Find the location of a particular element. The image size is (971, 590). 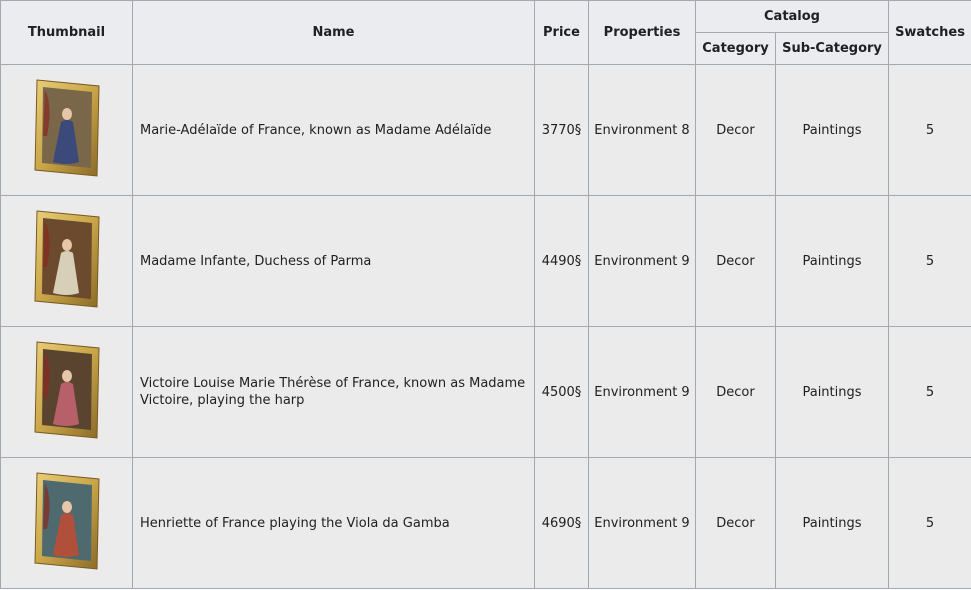

header-name: Name is located at coordinates (333, 32).